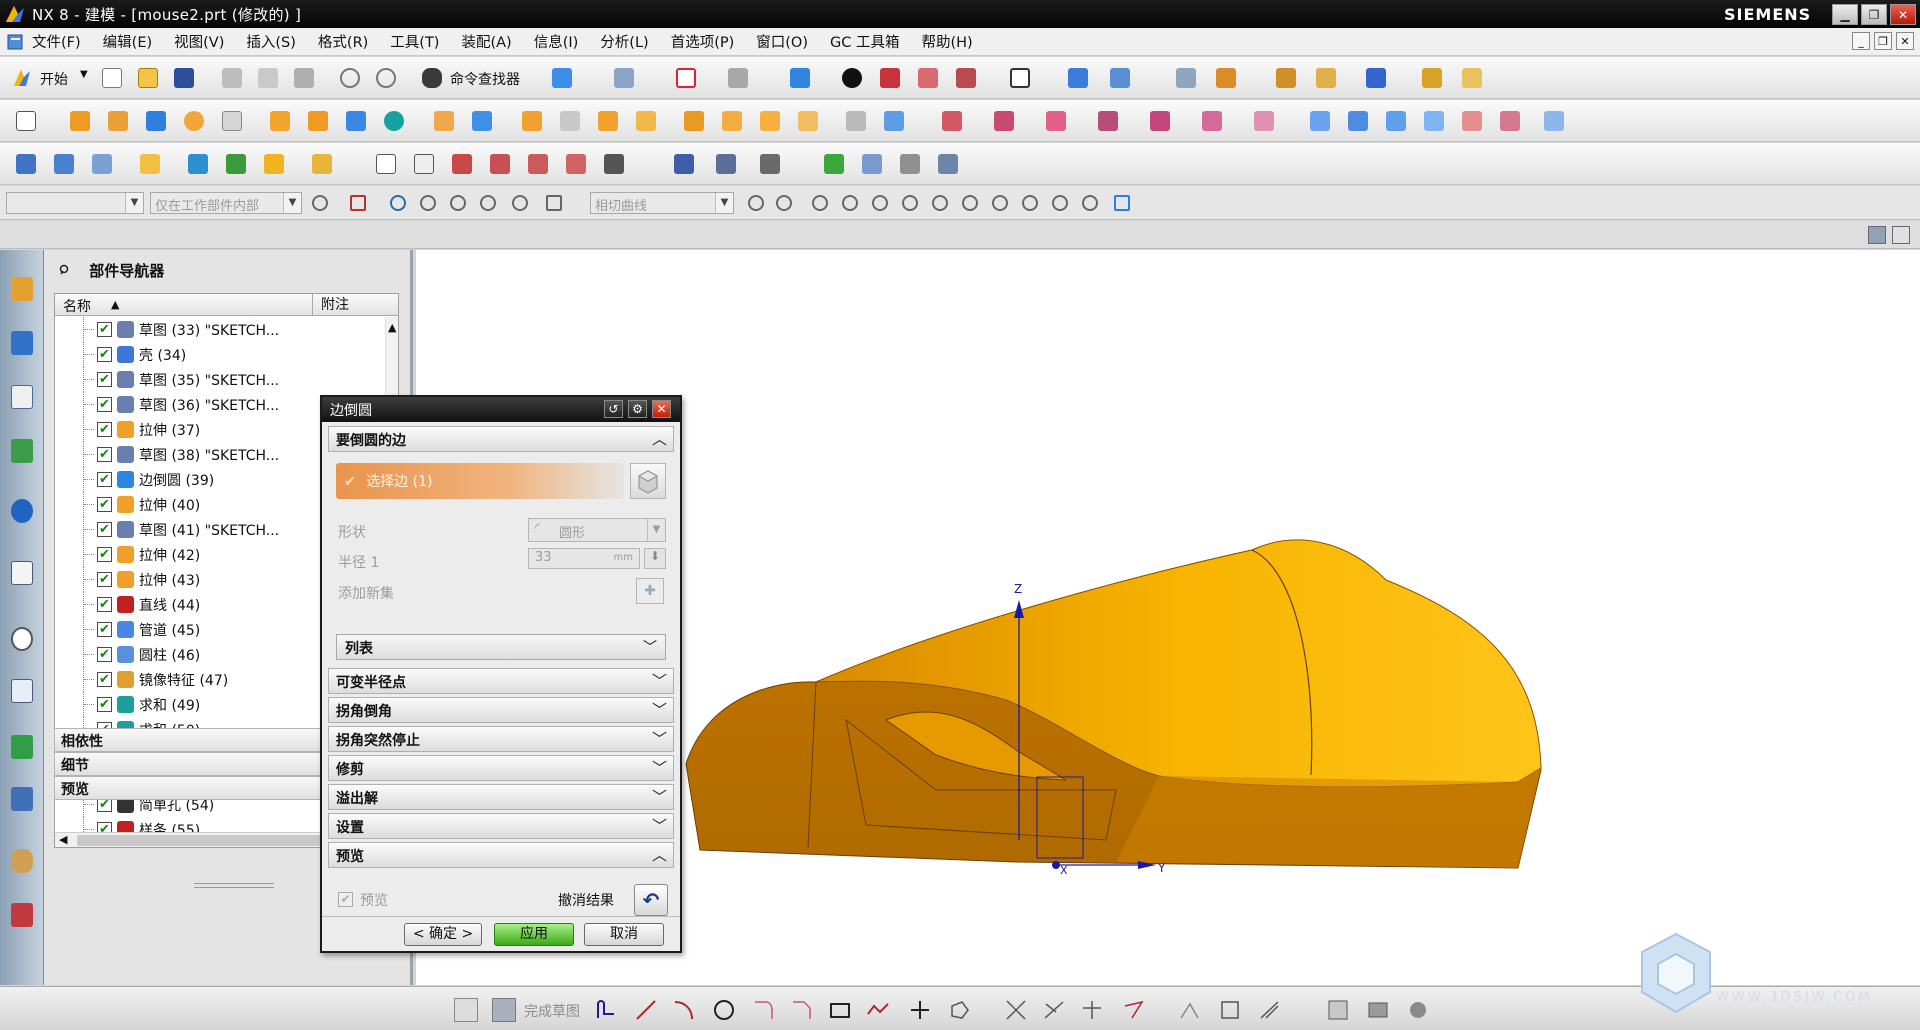  Describe the element at coordinates (1160, 121) in the screenshot. I see `resize-blend-button` at that location.